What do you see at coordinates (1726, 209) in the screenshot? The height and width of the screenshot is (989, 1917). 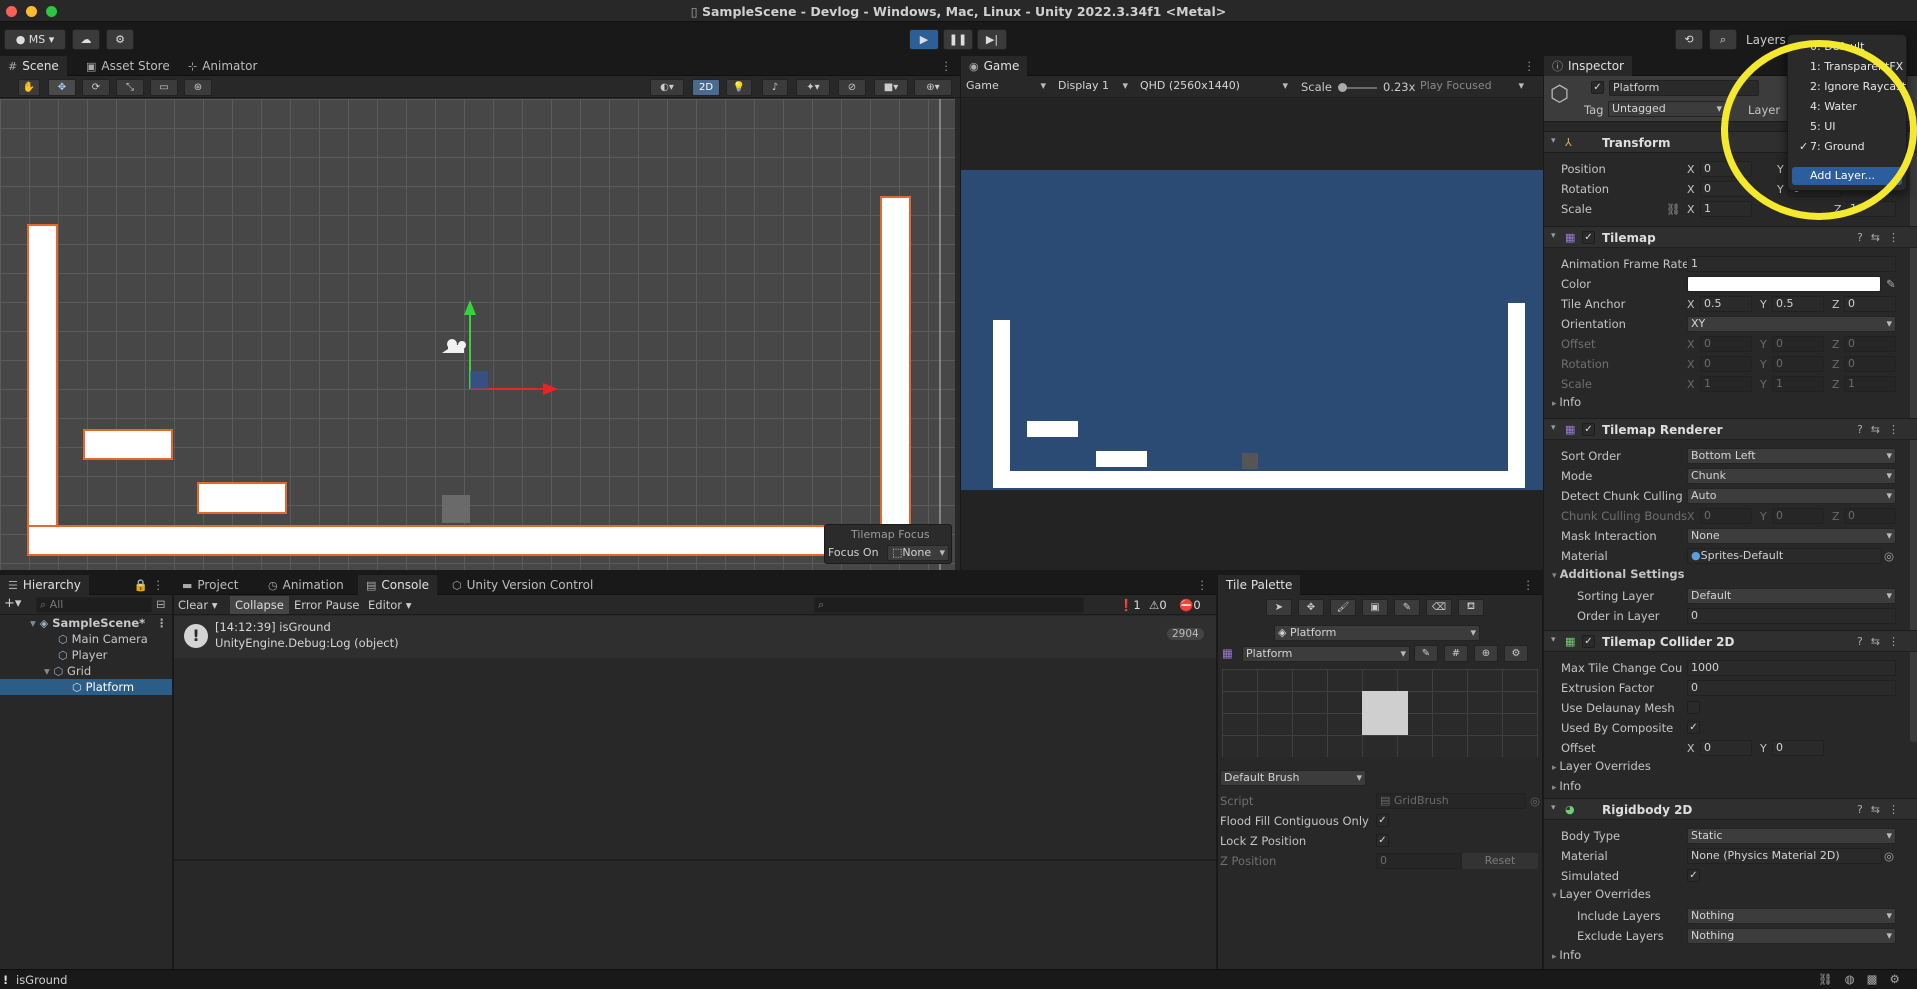 I see `scale-x-field: 1` at bounding box center [1726, 209].